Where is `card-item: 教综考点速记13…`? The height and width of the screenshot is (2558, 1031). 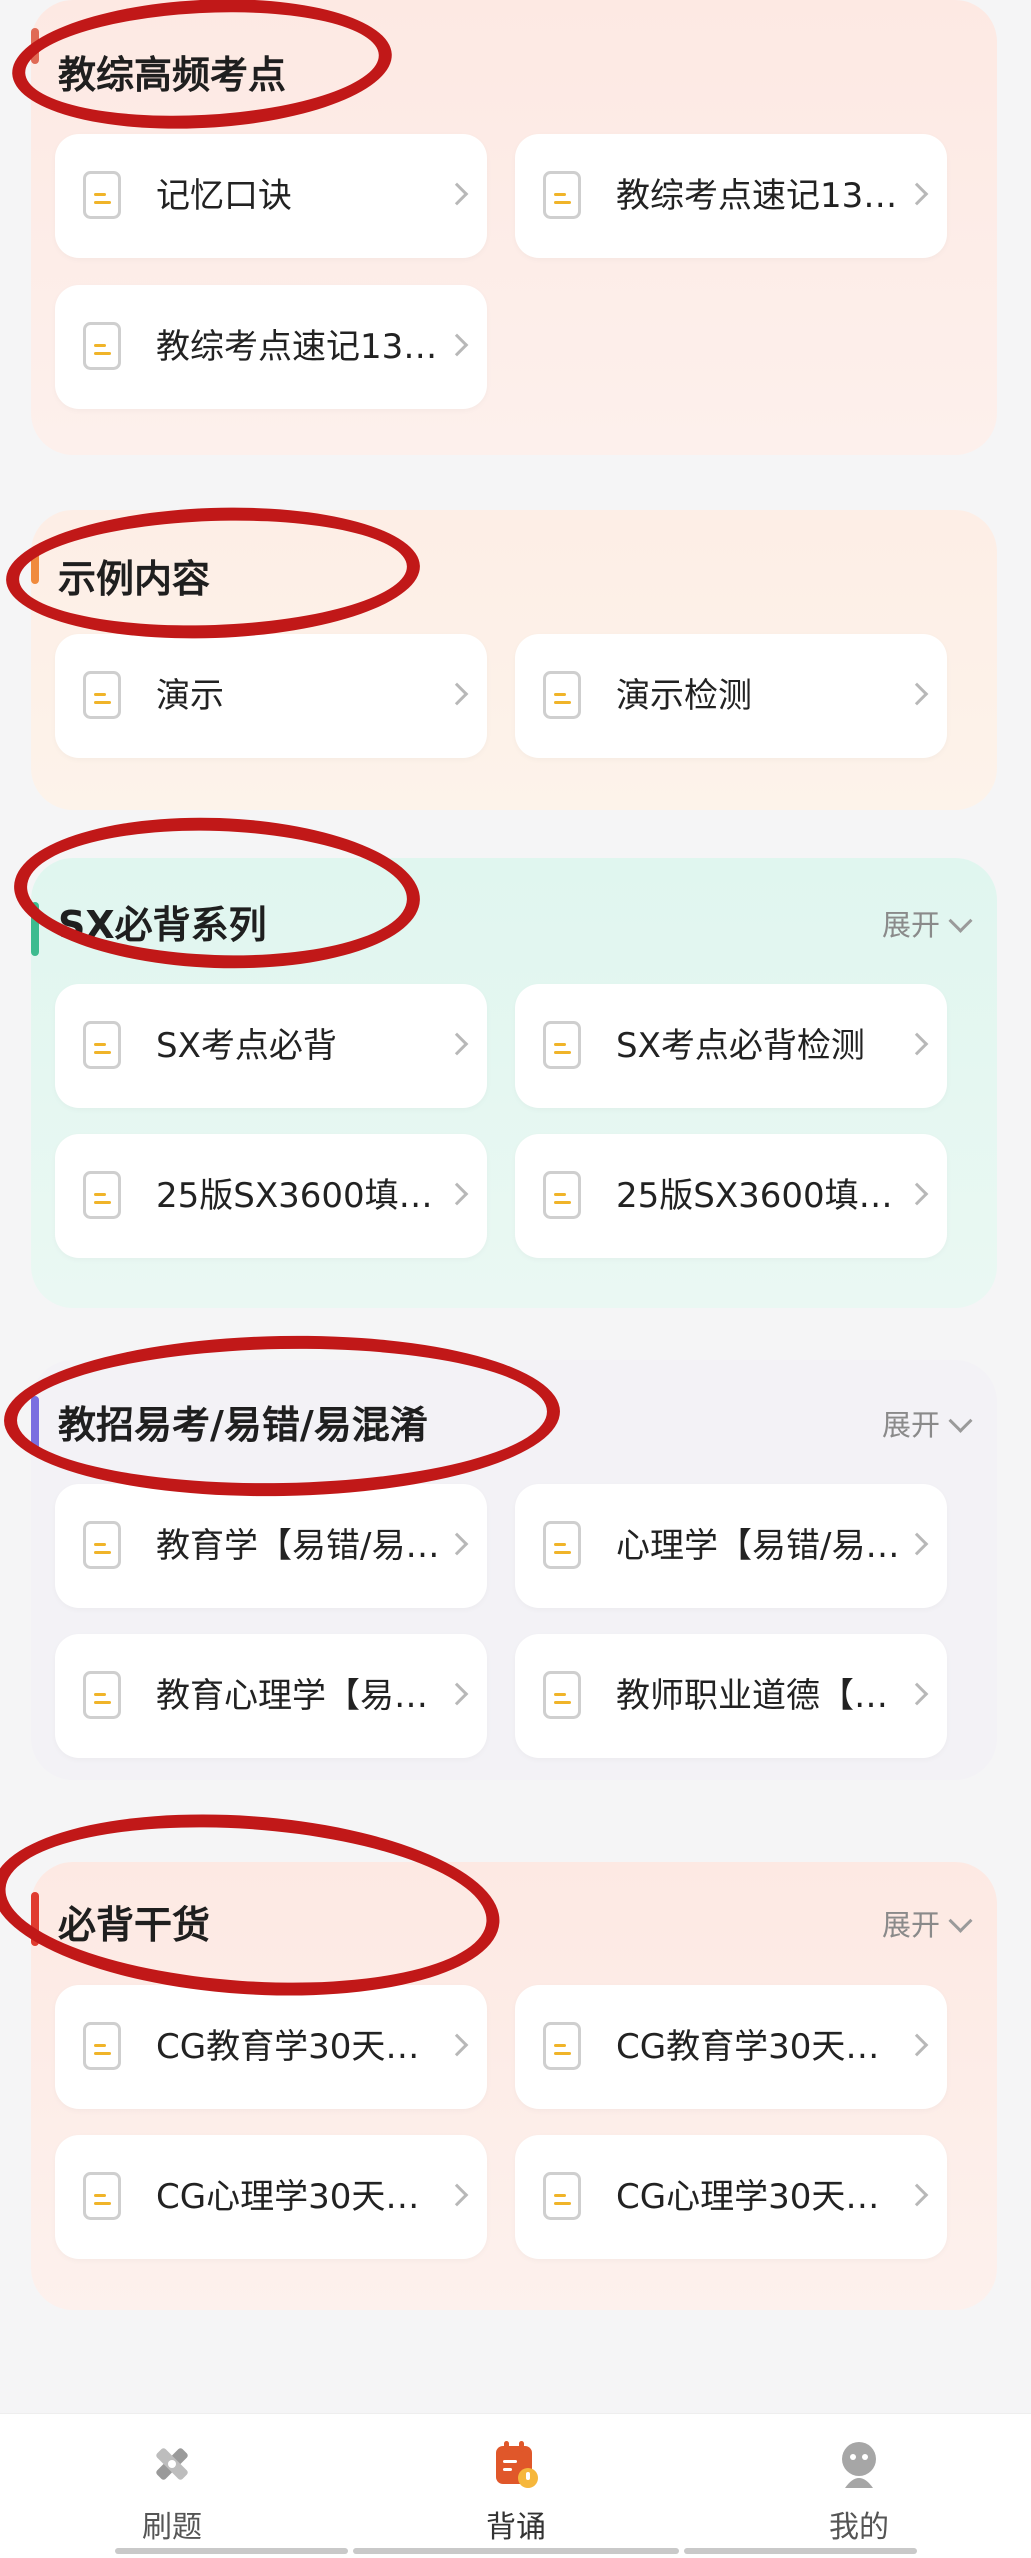
card-item: 教综考点速记13… is located at coordinates (271, 347).